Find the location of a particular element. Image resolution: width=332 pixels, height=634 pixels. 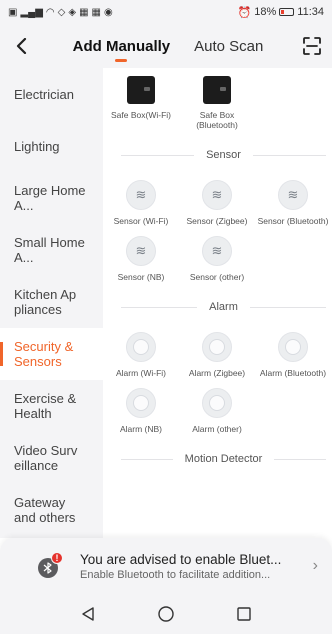

device-sensor-bluetooth: ≋ Sensor (Bluetooth) is located at coordinates (293, 203).